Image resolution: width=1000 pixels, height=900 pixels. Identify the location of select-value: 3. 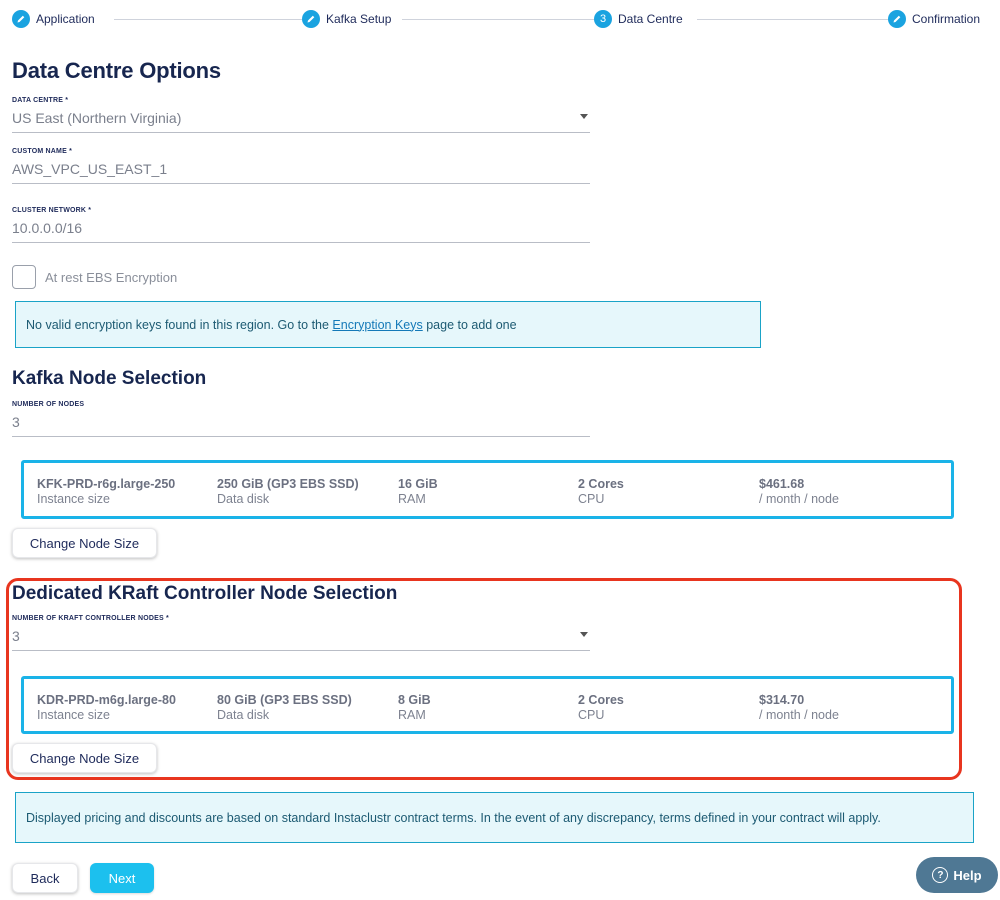
(301, 639).